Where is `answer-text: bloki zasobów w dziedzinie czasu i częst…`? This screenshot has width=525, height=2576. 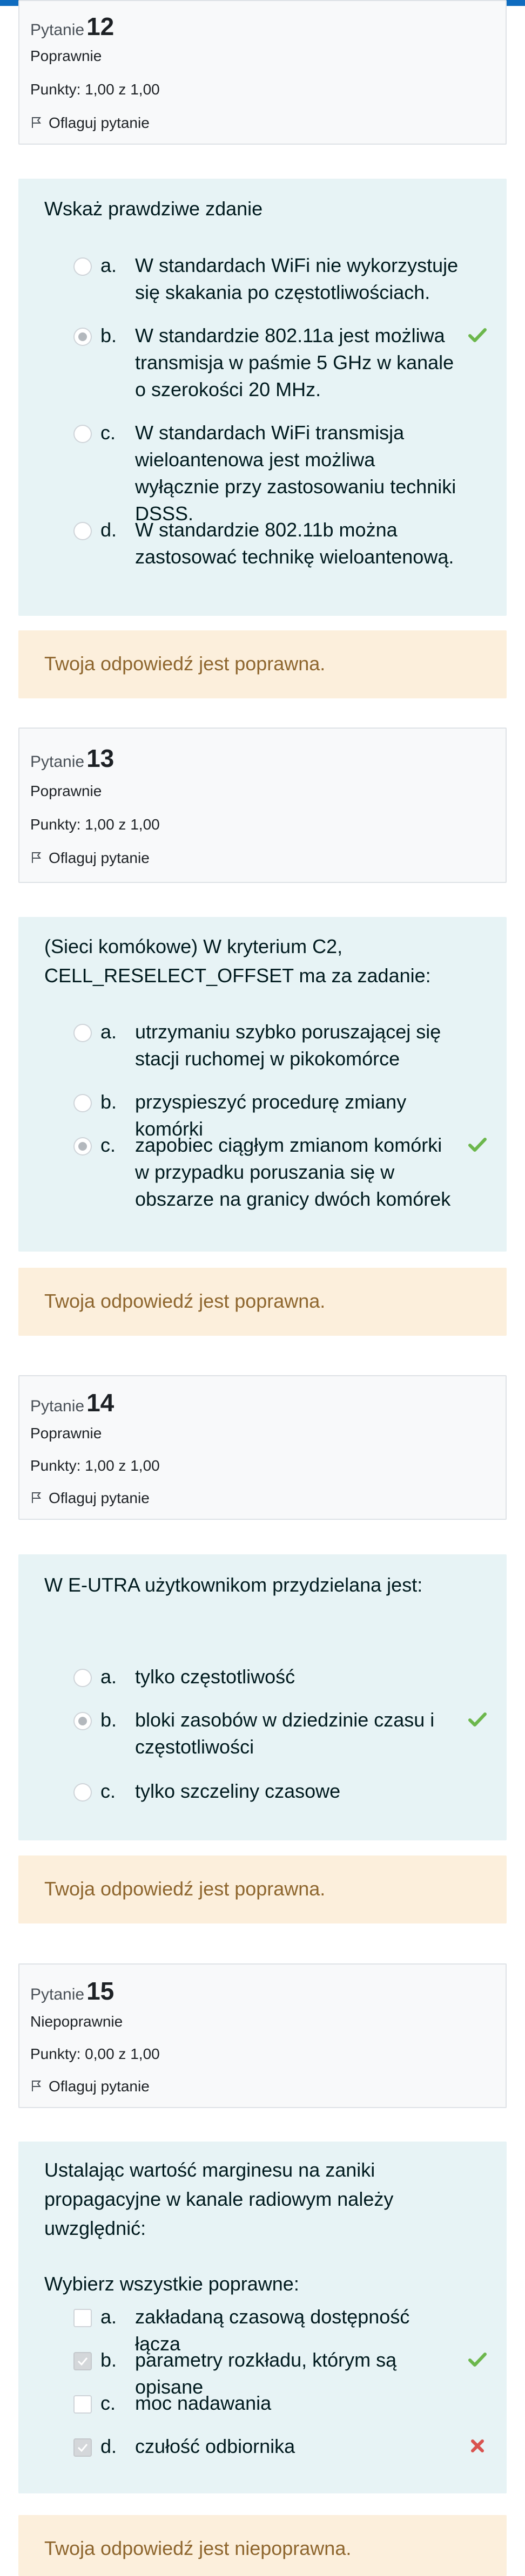 answer-text: bloki zasobów w dziedzinie czasu i częst… is located at coordinates (285, 1733).